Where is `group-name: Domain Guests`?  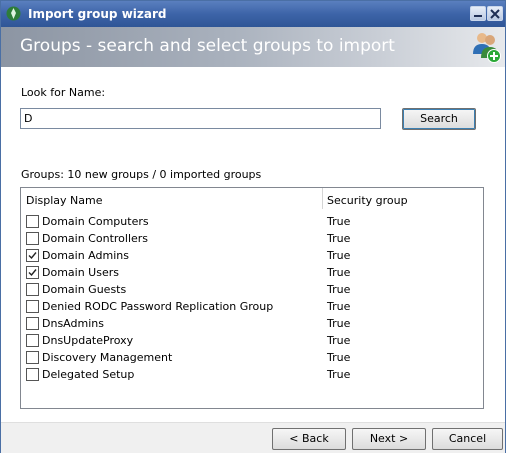 group-name: Domain Guests is located at coordinates (84, 289).